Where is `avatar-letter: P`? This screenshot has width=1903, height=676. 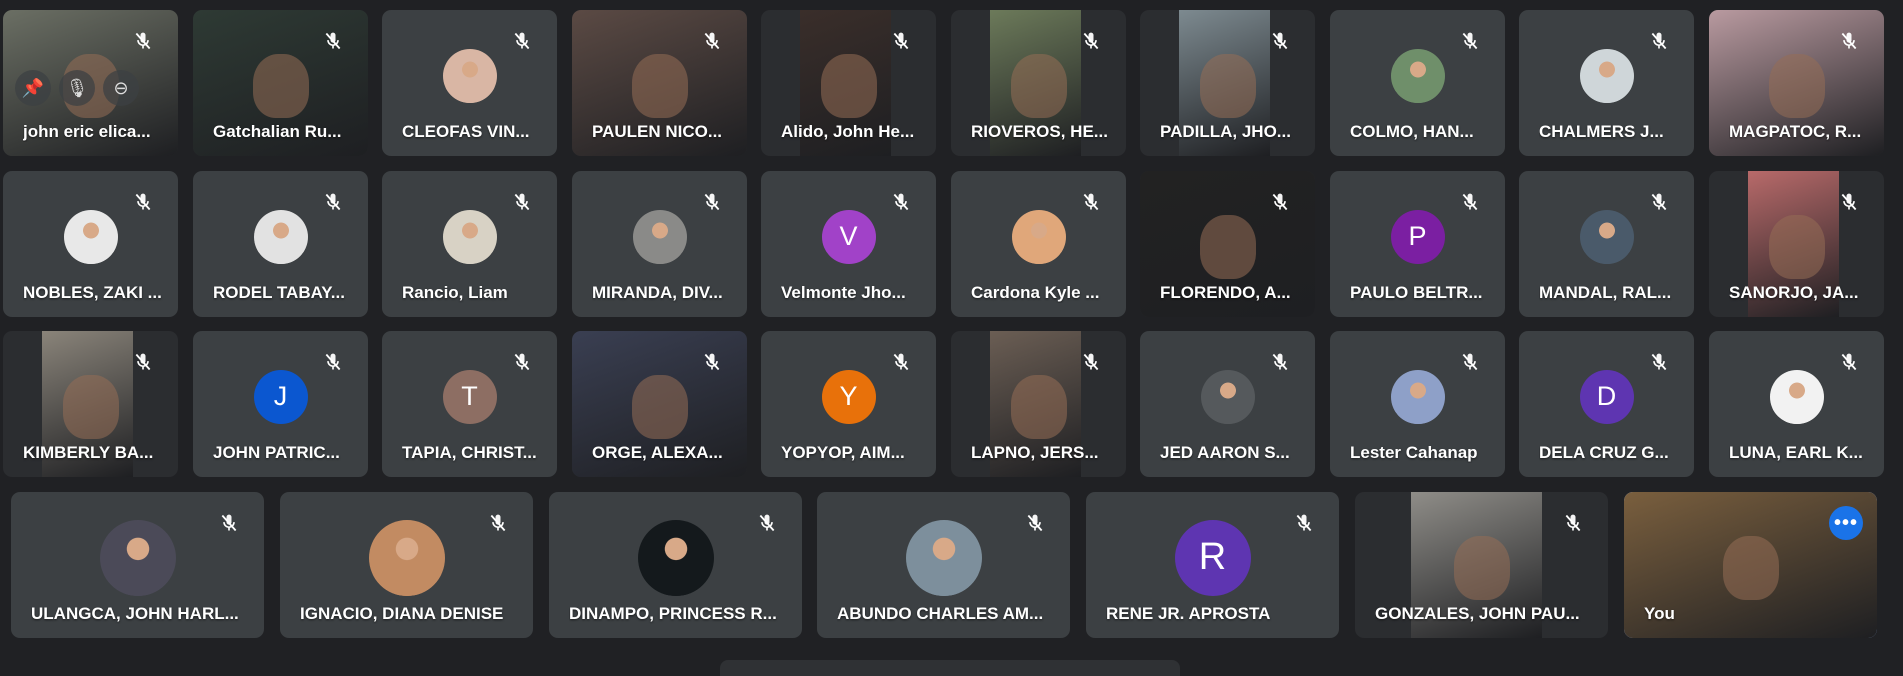
avatar-letter: P is located at coordinates (1417, 236).